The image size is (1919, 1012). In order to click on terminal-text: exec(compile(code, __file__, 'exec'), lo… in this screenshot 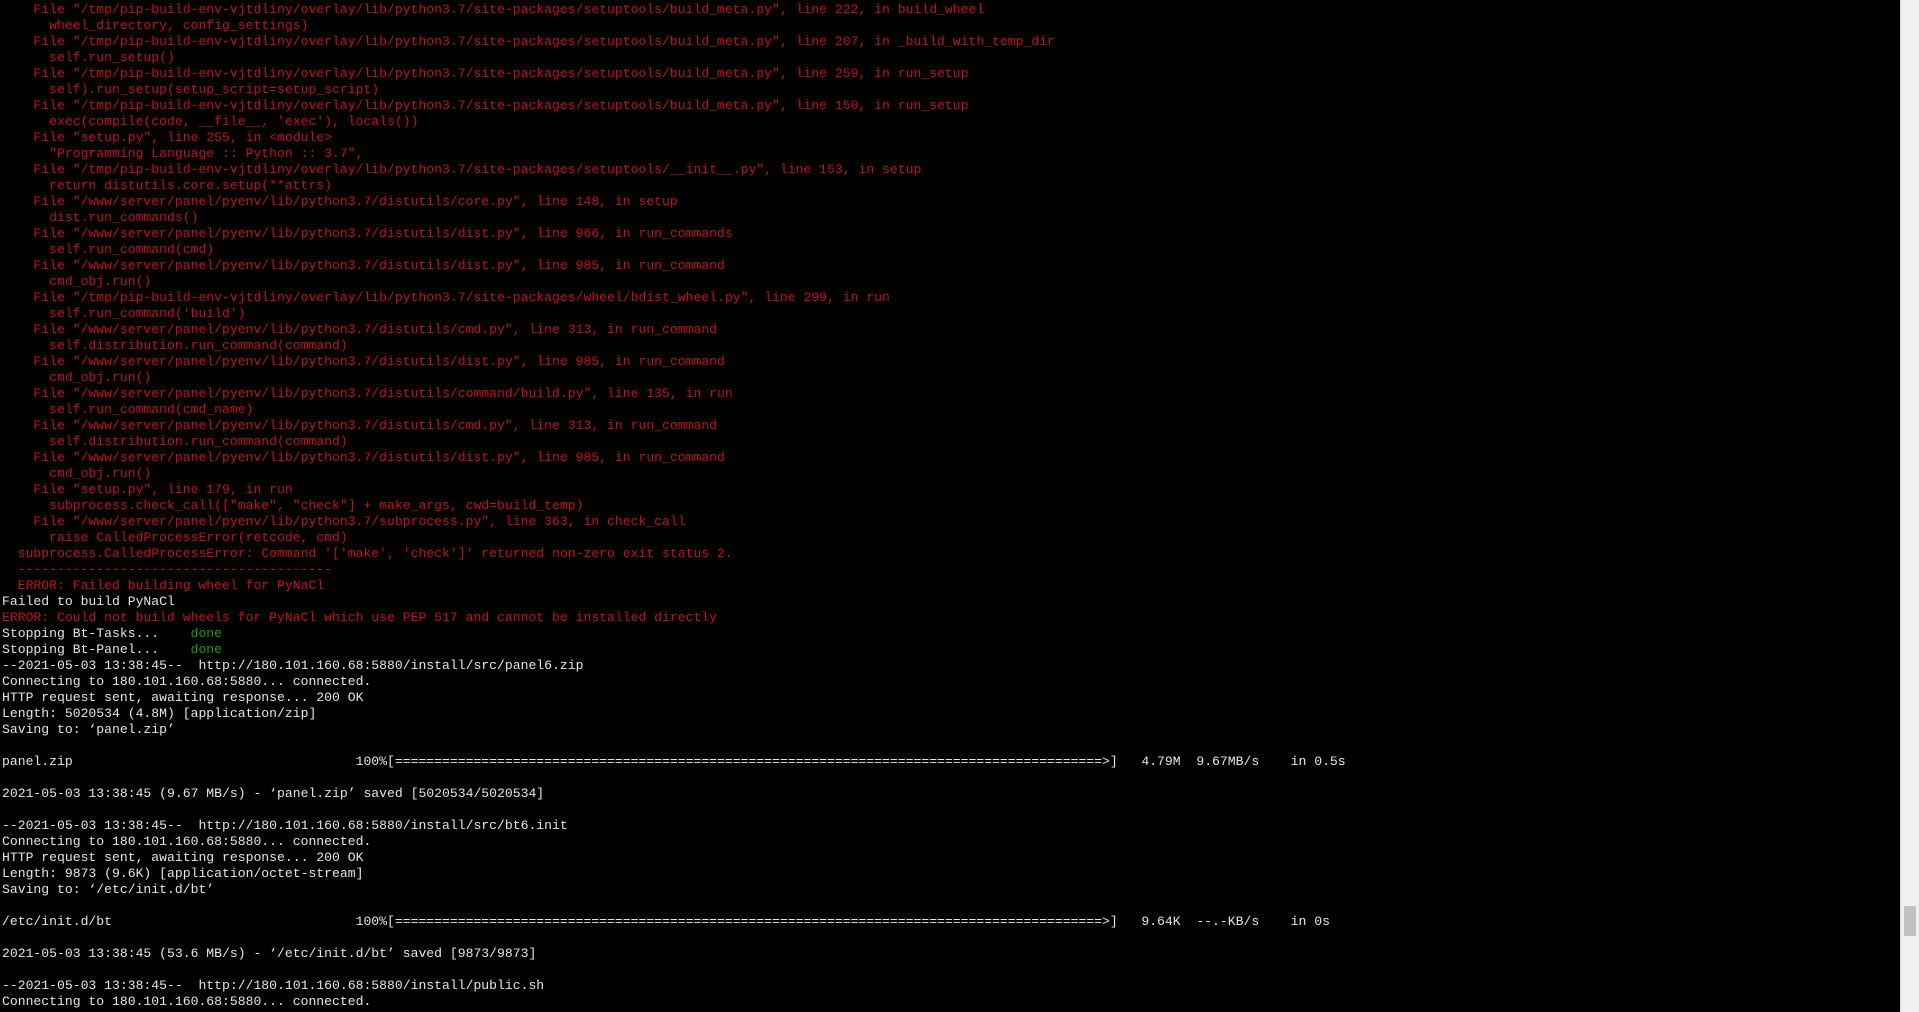, I will do `click(210, 121)`.